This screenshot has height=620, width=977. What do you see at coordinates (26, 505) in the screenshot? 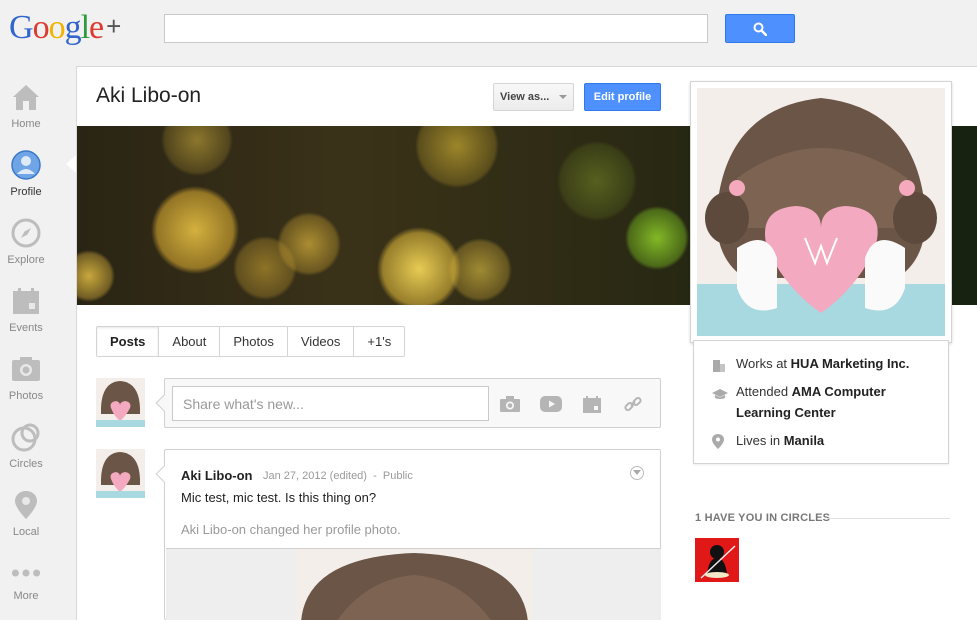
I see `pin-icon` at bounding box center [26, 505].